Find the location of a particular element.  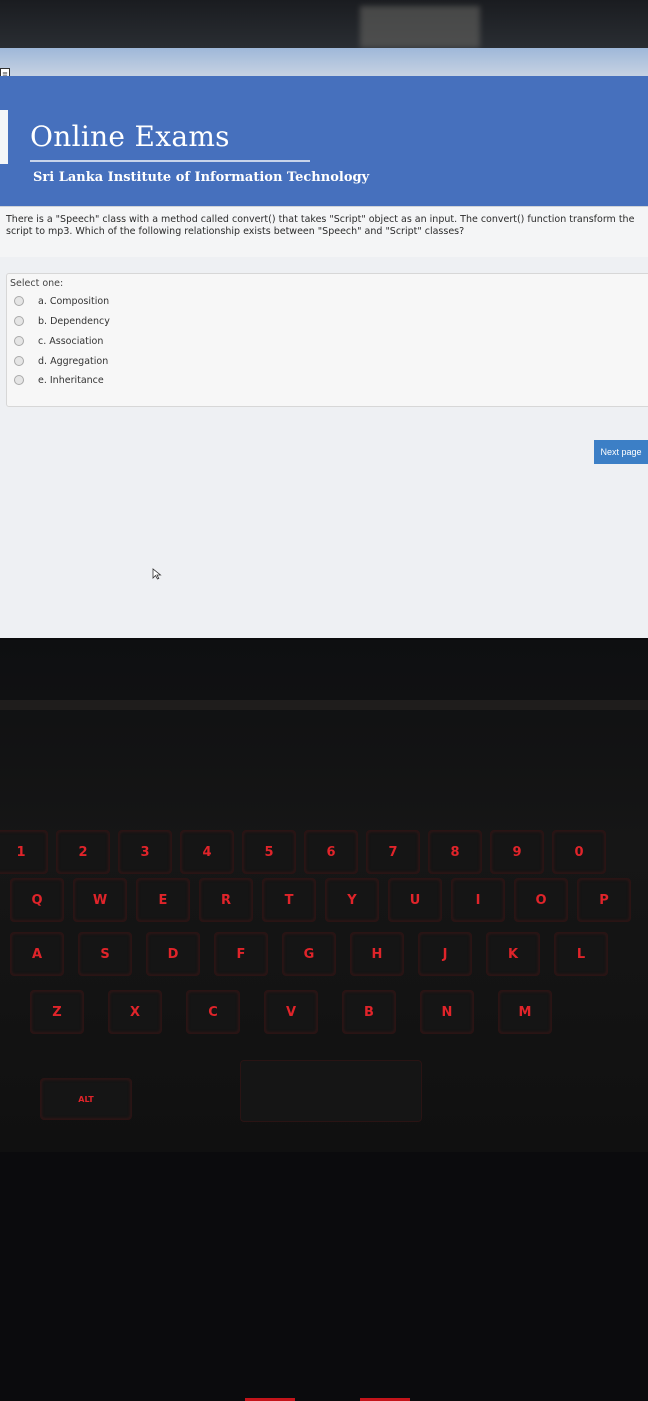

key-e: E is located at coordinates (163, 900).